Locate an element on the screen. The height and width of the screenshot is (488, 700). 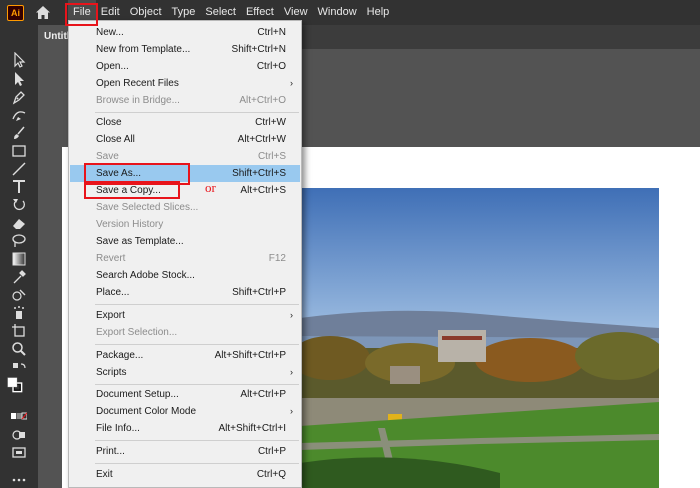
menu-item-new-from-template: New from Template... Shift+Ctrl+N is located at coordinates (185, 49).